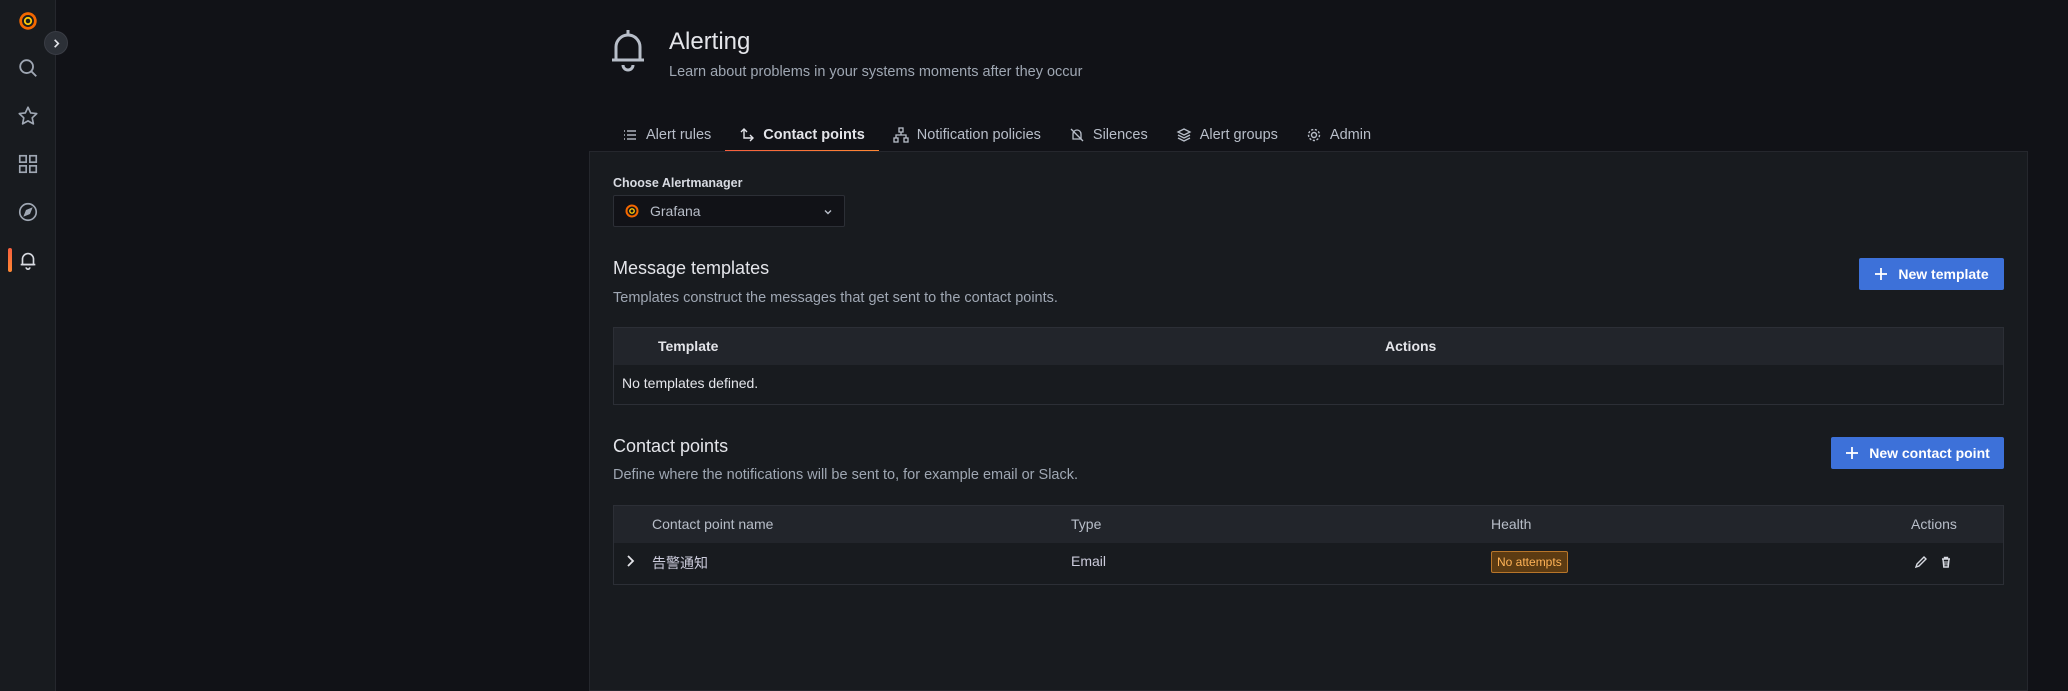 Image resolution: width=2068 pixels, height=691 pixels. I want to click on contact-point-name: 告警通知, so click(680, 563).